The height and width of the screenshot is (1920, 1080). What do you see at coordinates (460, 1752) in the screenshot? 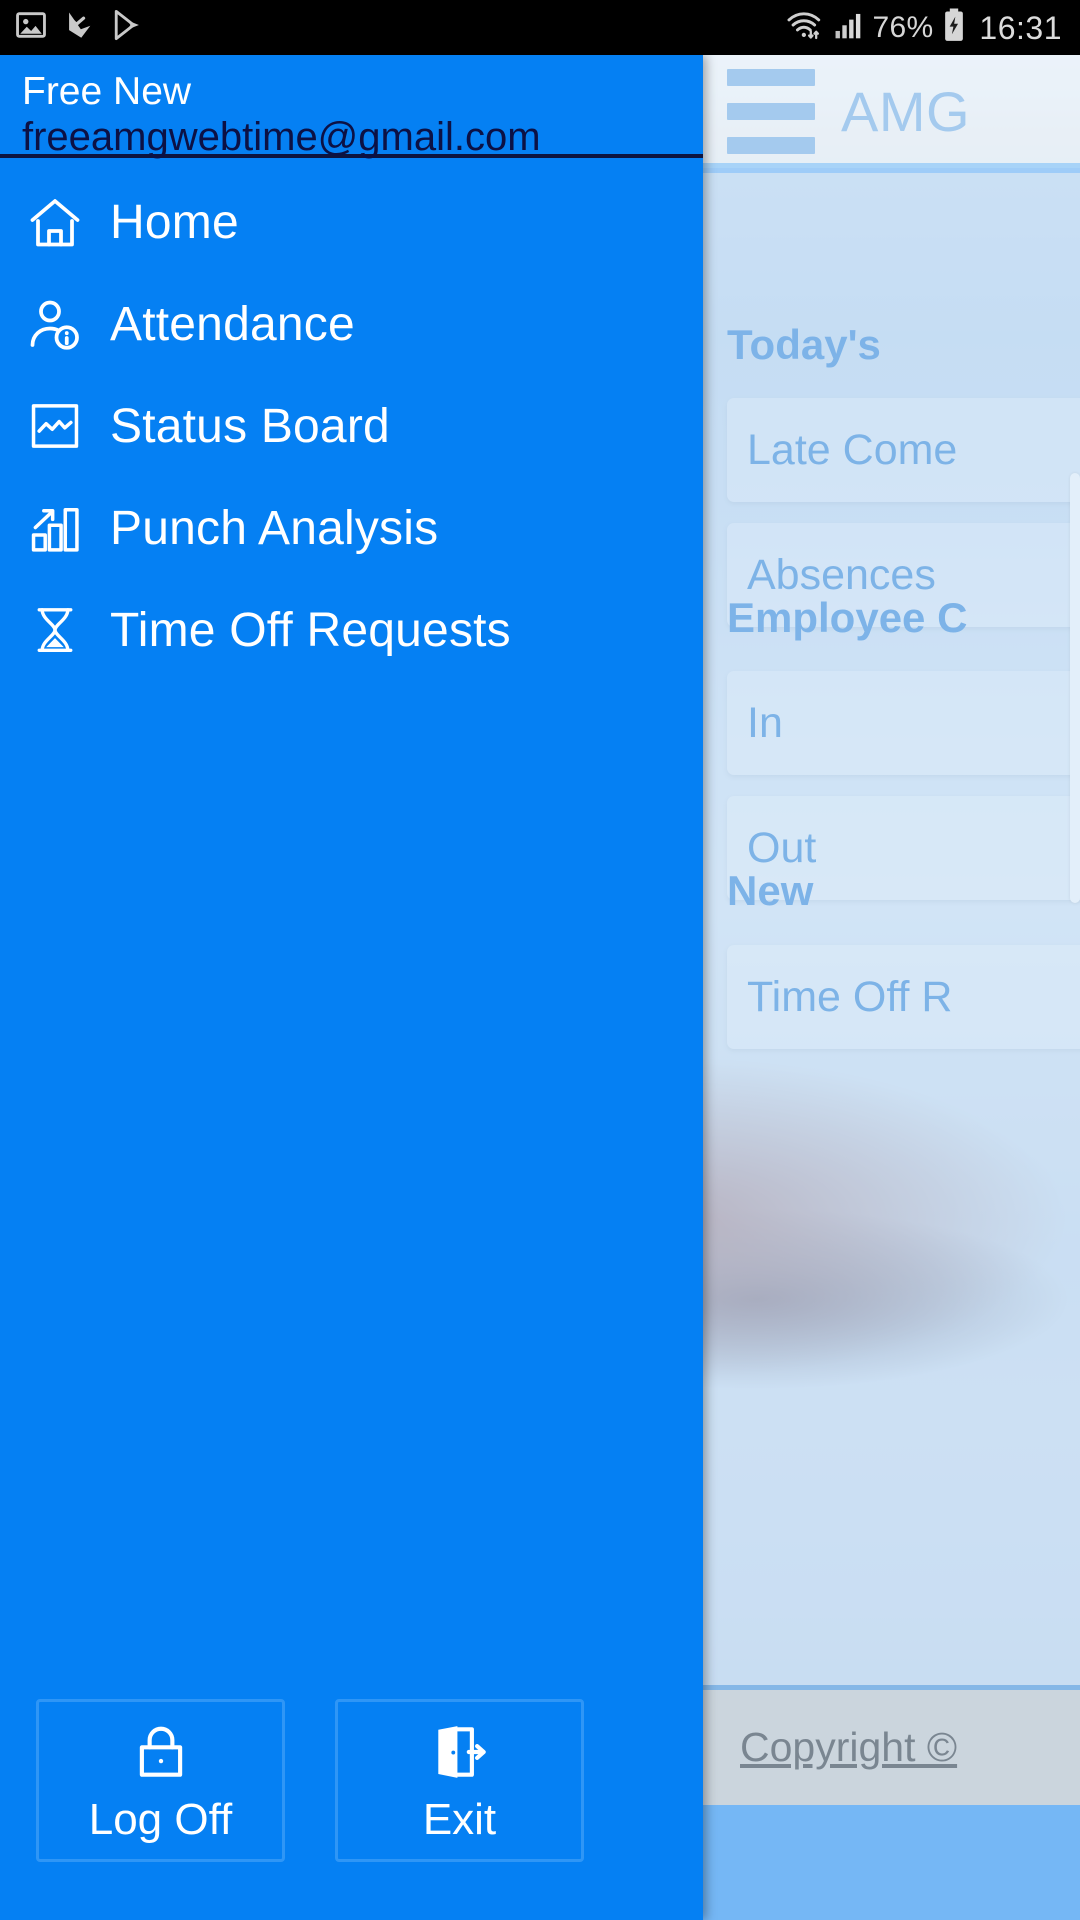
I see `exit-door-icon` at bounding box center [460, 1752].